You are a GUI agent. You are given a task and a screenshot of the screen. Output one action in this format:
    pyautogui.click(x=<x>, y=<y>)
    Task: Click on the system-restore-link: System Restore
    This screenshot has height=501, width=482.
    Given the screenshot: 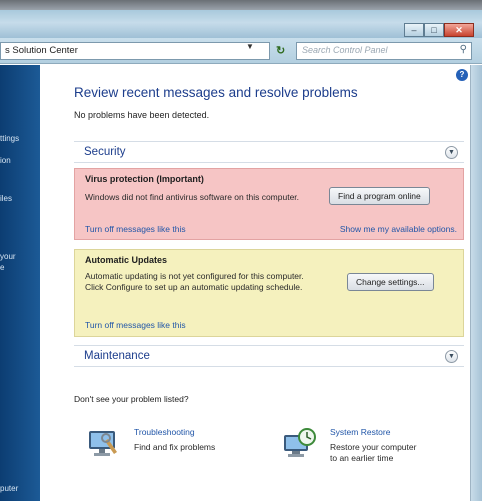 What is the action you would take?
    pyautogui.click(x=360, y=432)
    